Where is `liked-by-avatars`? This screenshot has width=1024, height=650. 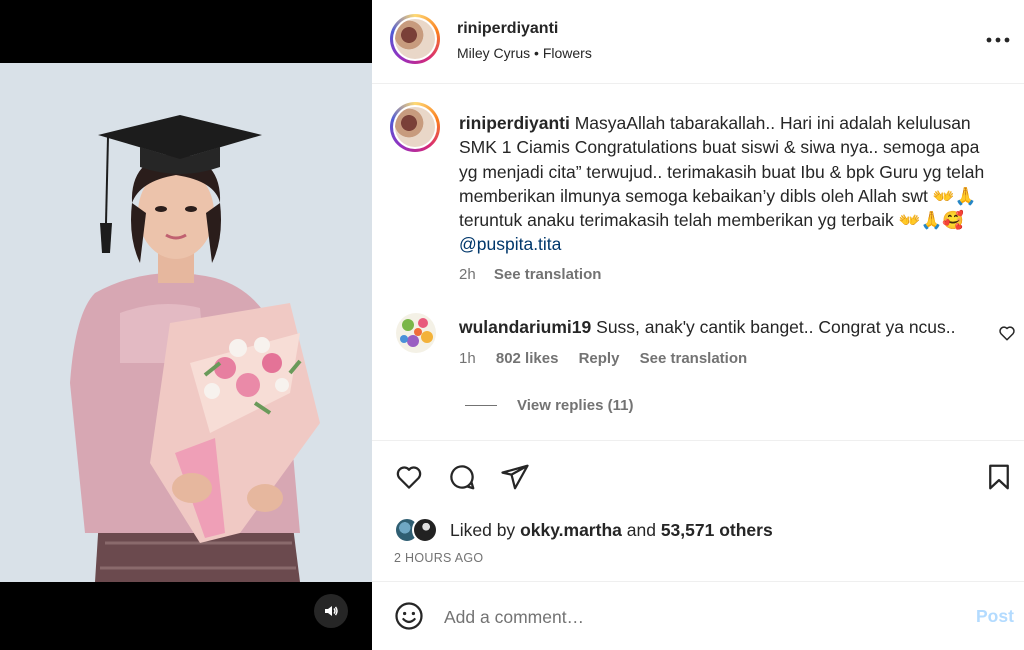
liked-by-avatars is located at coordinates (418, 530).